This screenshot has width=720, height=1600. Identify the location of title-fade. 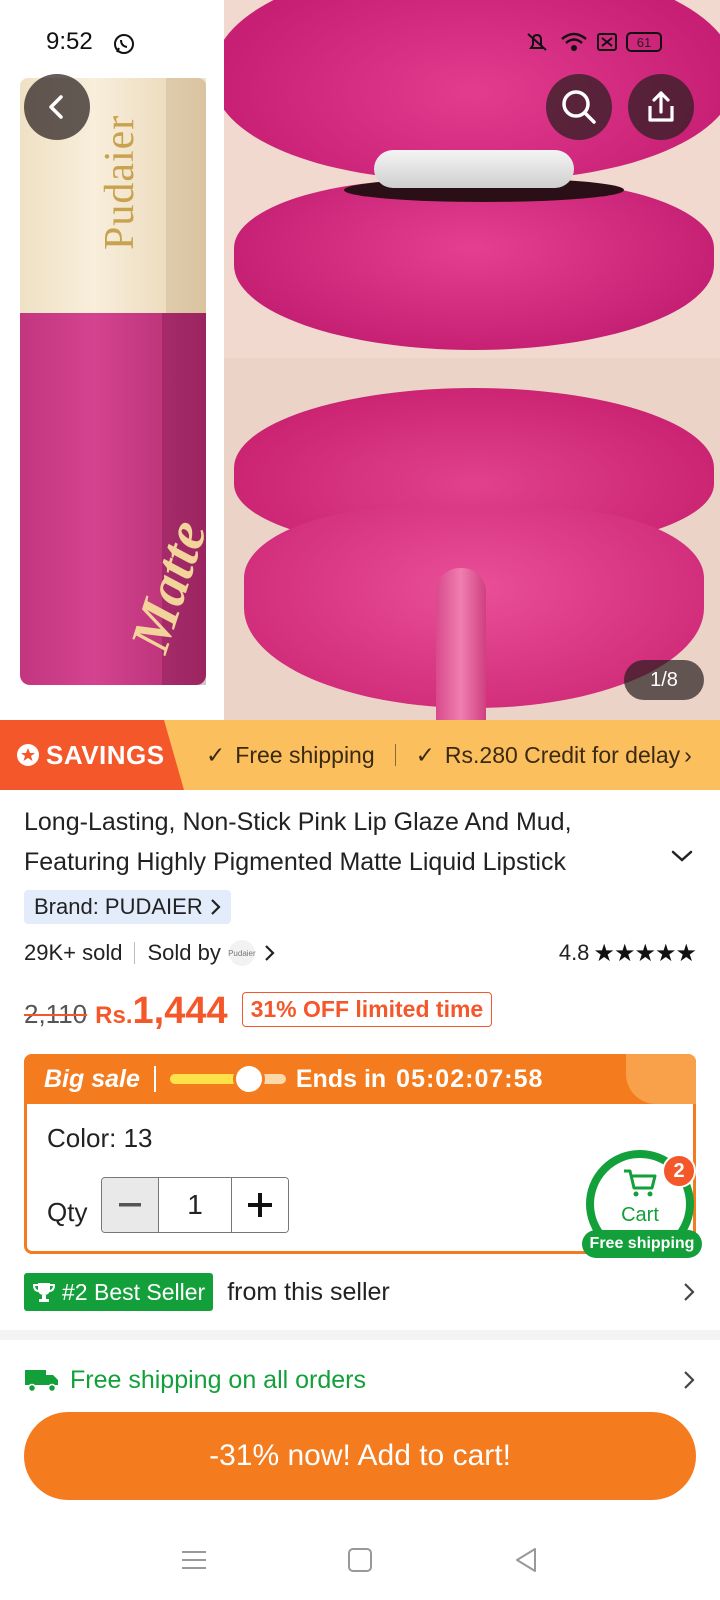
(600, 862).